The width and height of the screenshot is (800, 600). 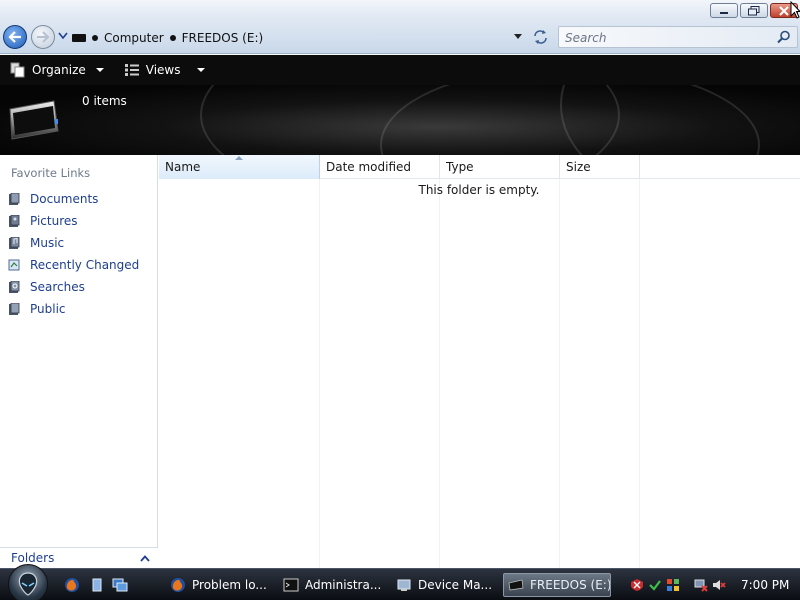 I want to click on column-header-label: Name, so click(x=183, y=167).